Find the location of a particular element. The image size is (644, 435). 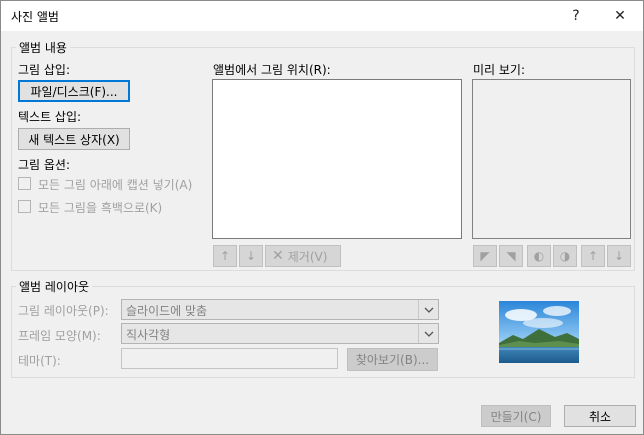

title-bar: 사진 앨범 ? ✕ is located at coordinates (322, 16).